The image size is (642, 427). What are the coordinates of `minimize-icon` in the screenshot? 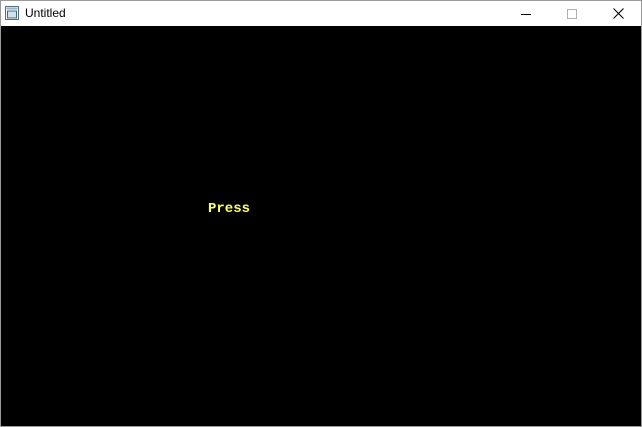 It's located at (526, 14).